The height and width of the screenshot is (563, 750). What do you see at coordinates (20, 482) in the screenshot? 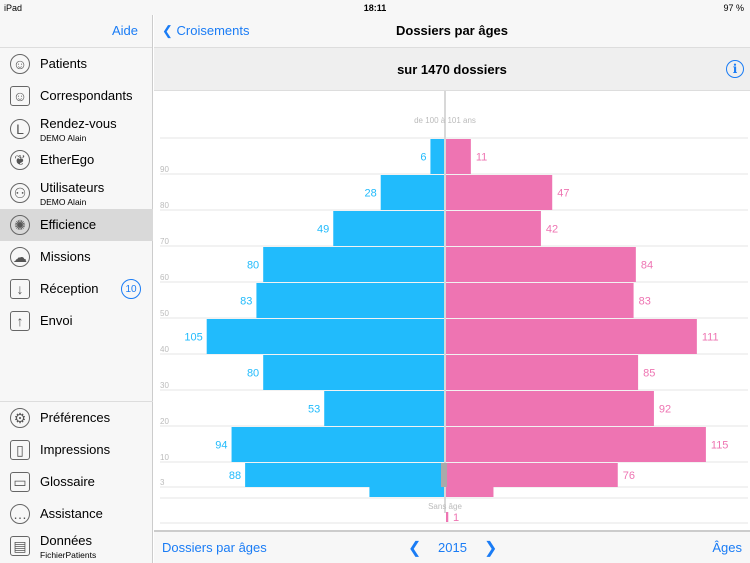
I see `book-icon: ▭` at bounding box center [20, 482].